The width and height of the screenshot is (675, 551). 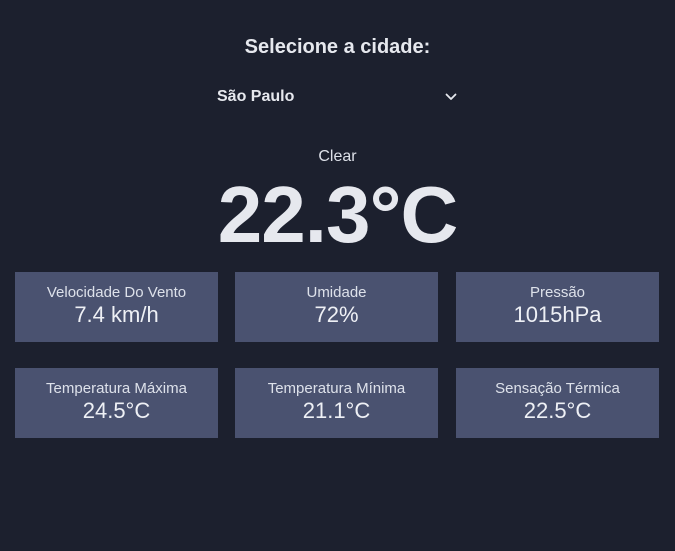 What do you see at coordinates (337, 47) in the screenshot?
I see `page-title: Selecione a cidade:` at bounding box center [337, 47].